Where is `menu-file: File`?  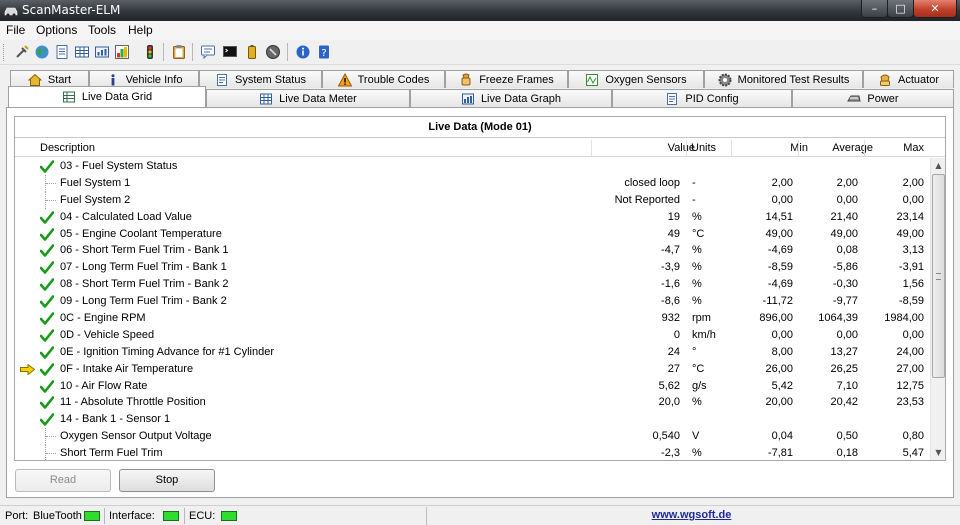 menu-file: File is located at coordinates (15, 30).